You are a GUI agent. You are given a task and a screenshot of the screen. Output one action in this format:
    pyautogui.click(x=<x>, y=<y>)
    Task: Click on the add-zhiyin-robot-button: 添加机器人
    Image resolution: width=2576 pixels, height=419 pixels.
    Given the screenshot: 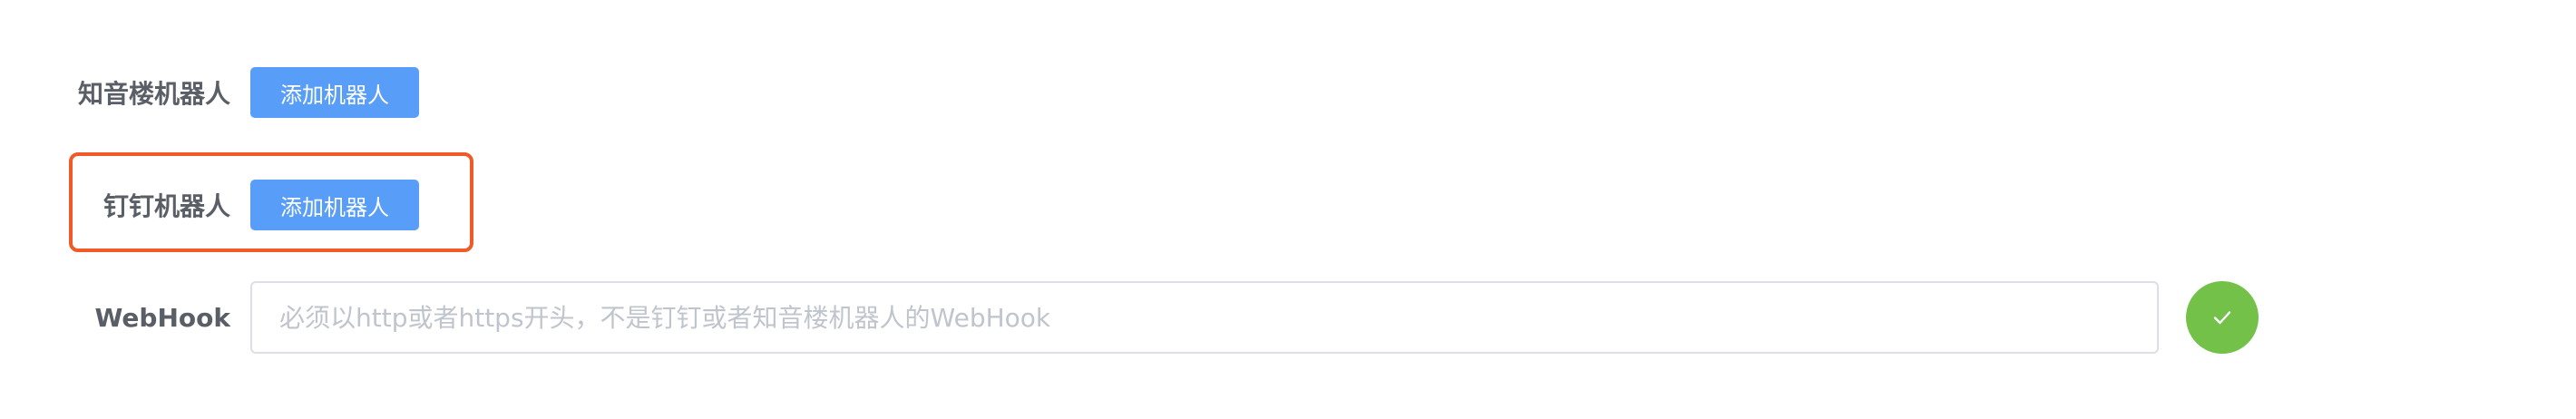 What is the action you would take?
    pyautogui.click(x=334, y=92)
    